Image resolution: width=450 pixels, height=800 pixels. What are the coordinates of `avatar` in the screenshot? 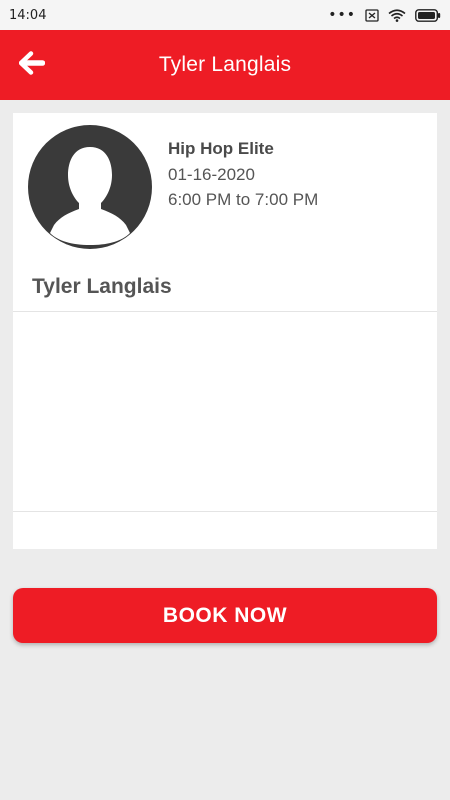 It's located at (90, 187).